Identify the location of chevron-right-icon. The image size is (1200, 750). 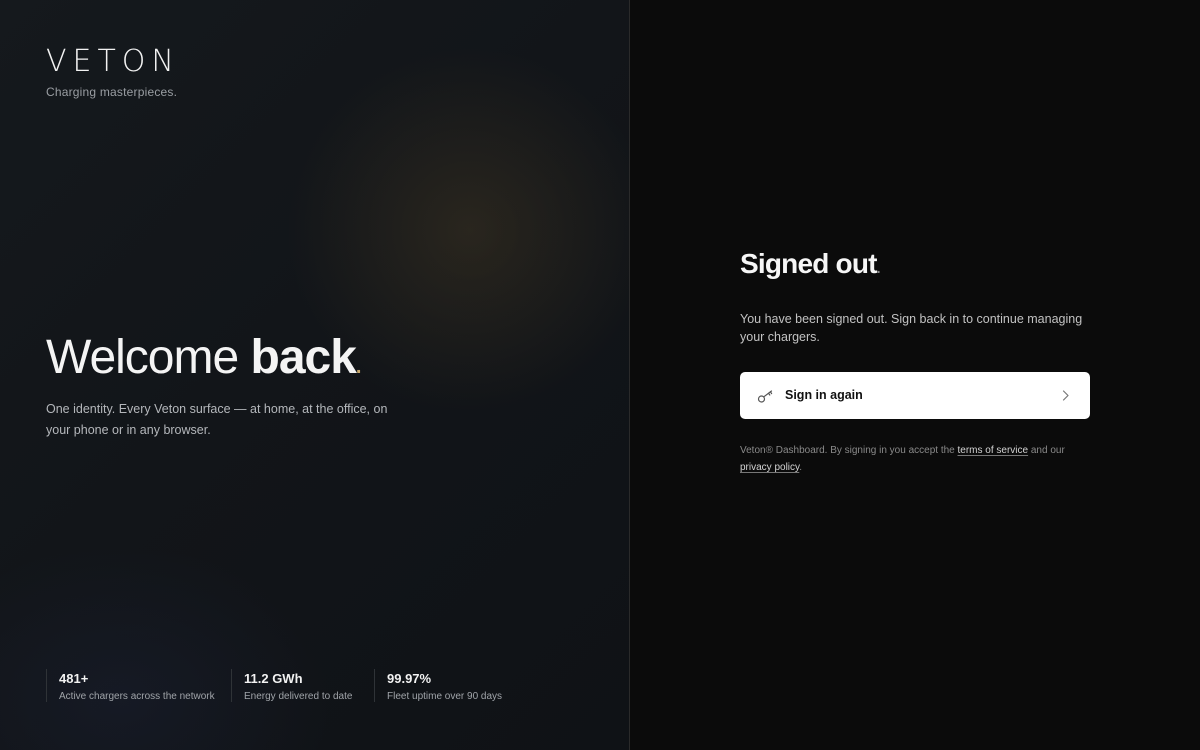
(1065, 395).